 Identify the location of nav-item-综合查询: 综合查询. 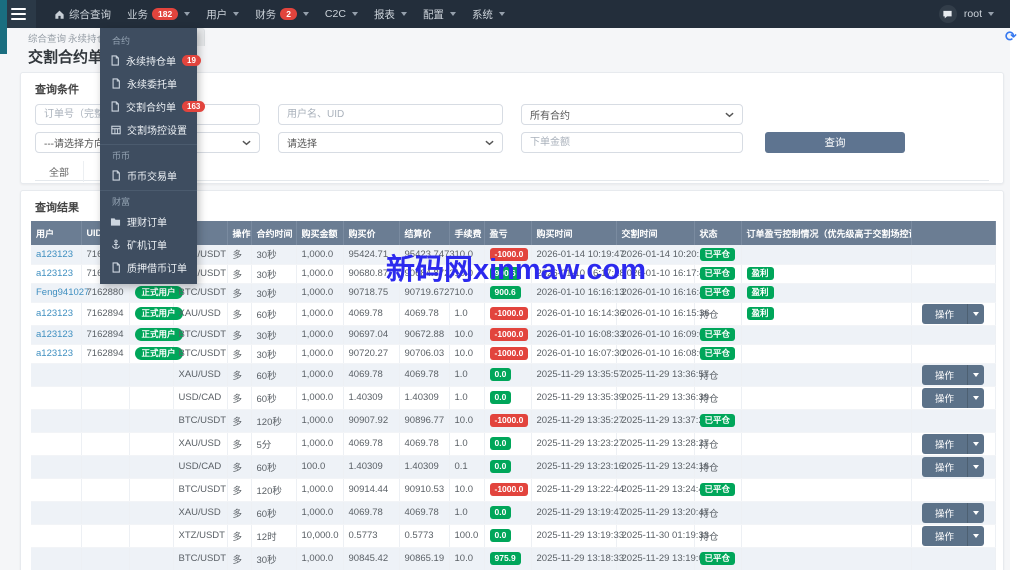
(82, 14).